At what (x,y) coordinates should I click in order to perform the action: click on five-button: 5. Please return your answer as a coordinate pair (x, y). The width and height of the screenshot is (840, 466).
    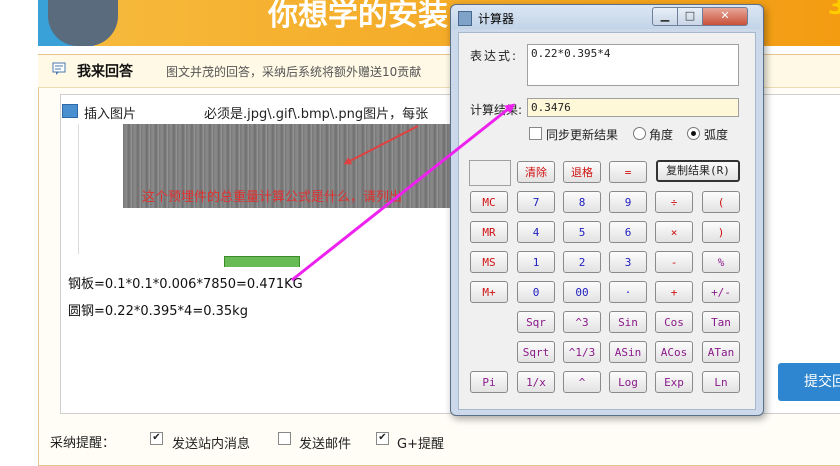
    Looking at the image, I should click on (582, 232).